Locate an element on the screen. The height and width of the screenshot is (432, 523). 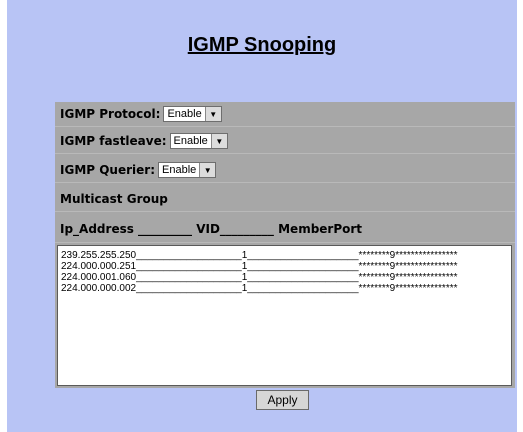
protocol-label: IGMP Protocol: is located at coordinates (110, 114).